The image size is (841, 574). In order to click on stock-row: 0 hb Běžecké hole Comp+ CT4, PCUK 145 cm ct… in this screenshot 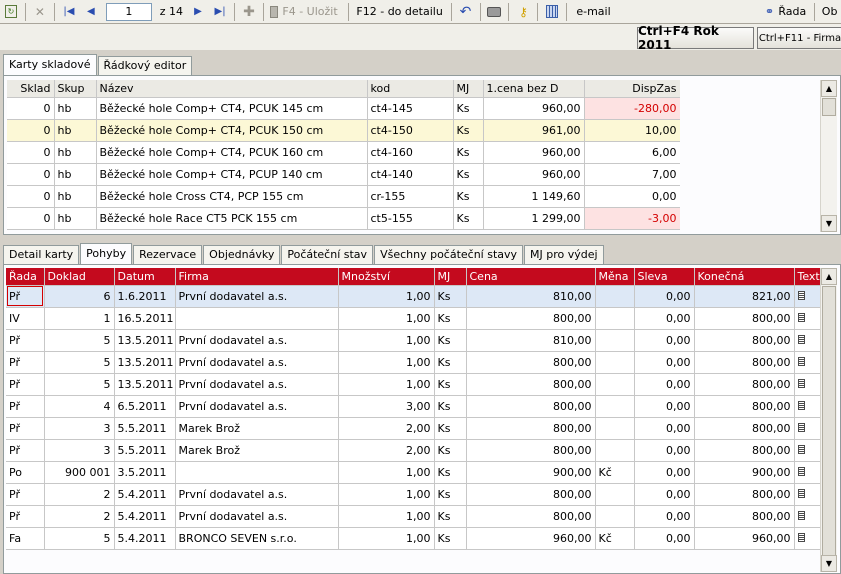, I will do `click(344, 108)`.